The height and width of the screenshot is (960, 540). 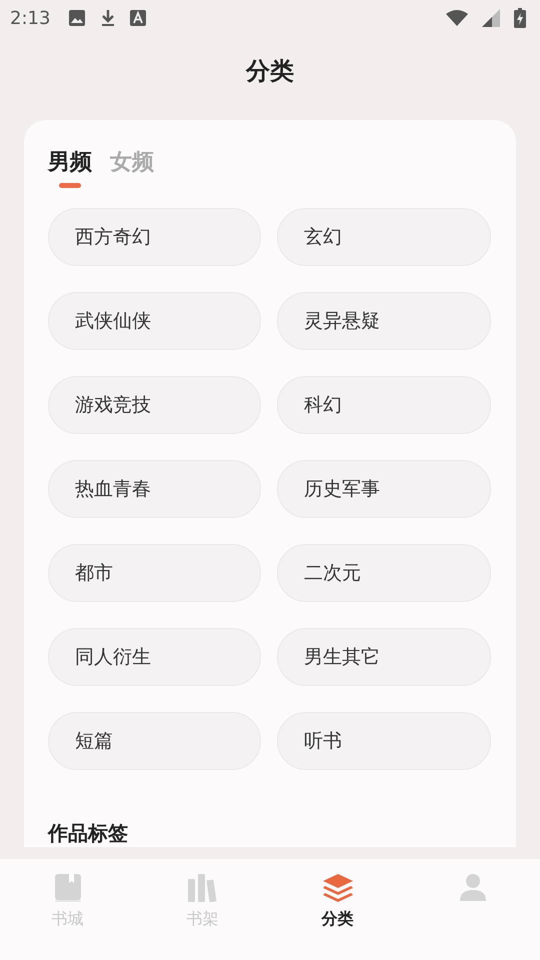 I want to click on category-chip: 热血青春, so click(x=154, y=489).